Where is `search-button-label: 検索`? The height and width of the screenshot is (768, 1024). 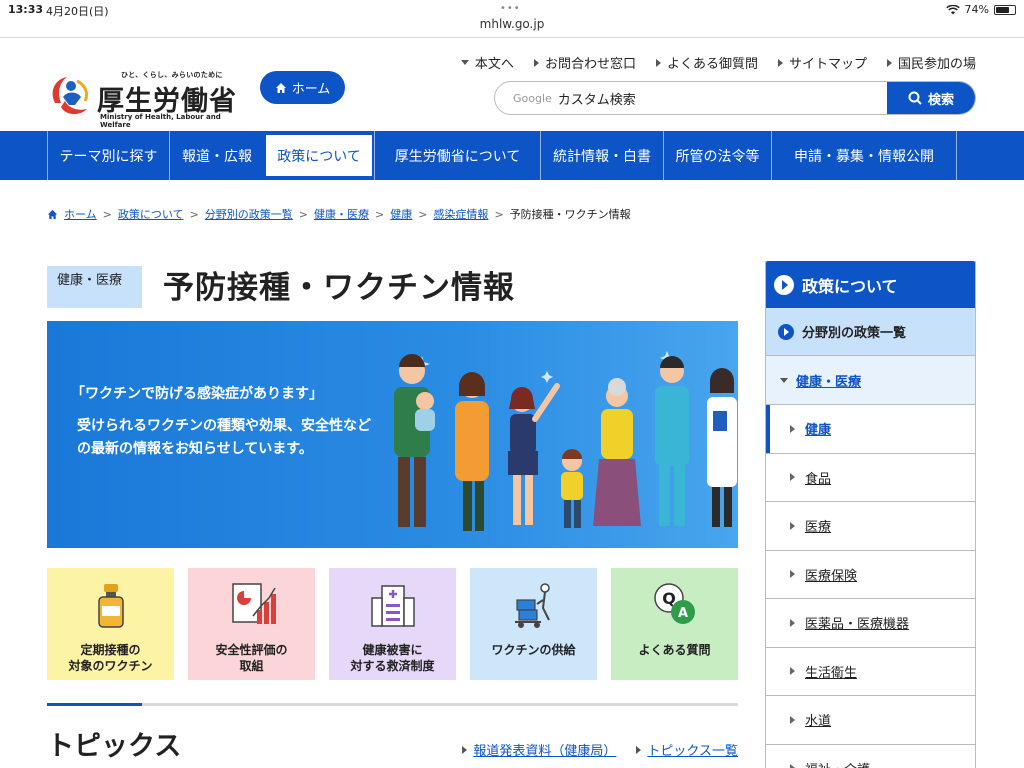 search-button-label: 検索 is located at coordinates (940, 100).